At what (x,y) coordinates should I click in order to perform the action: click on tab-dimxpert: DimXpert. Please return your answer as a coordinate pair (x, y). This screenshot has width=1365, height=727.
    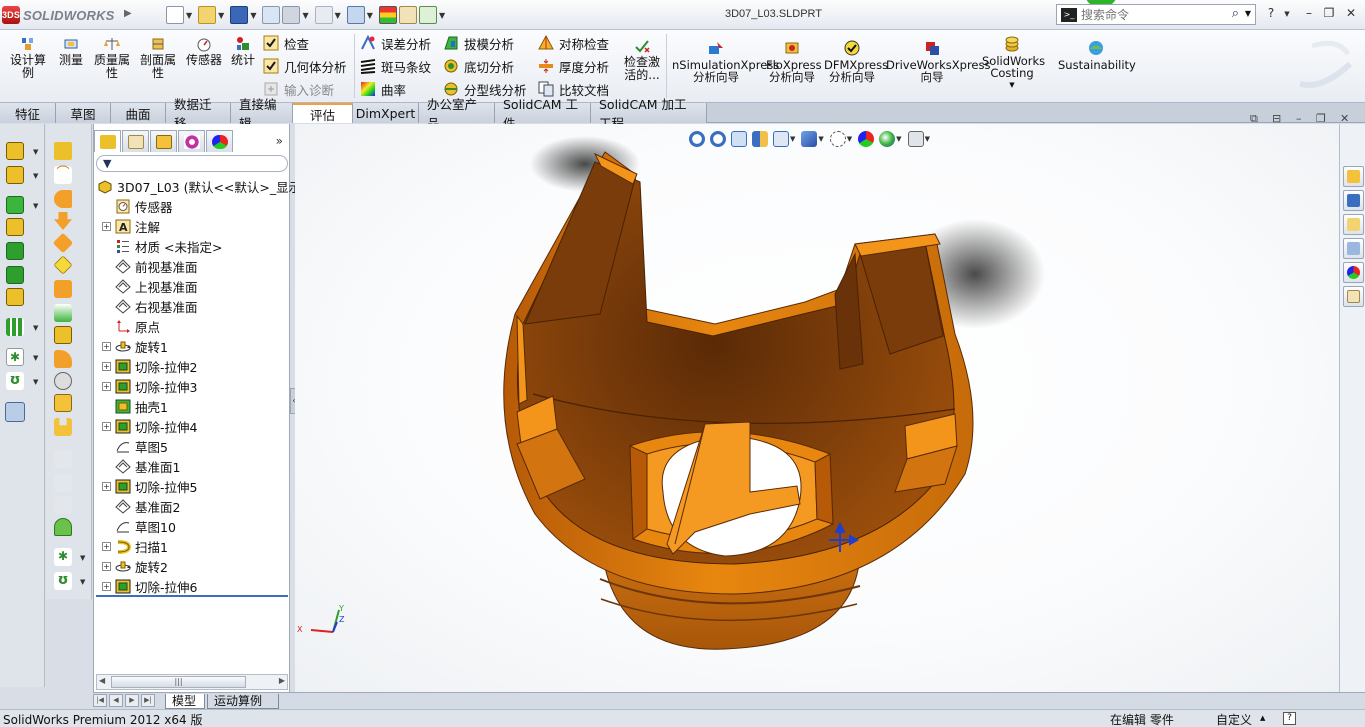
    Looking at the image, I should click on (386, 113).